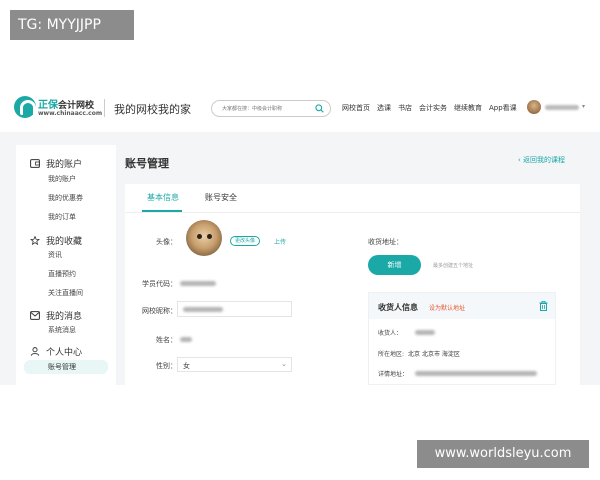  I want to click on student-code-value-blurred, so click(198, 283).